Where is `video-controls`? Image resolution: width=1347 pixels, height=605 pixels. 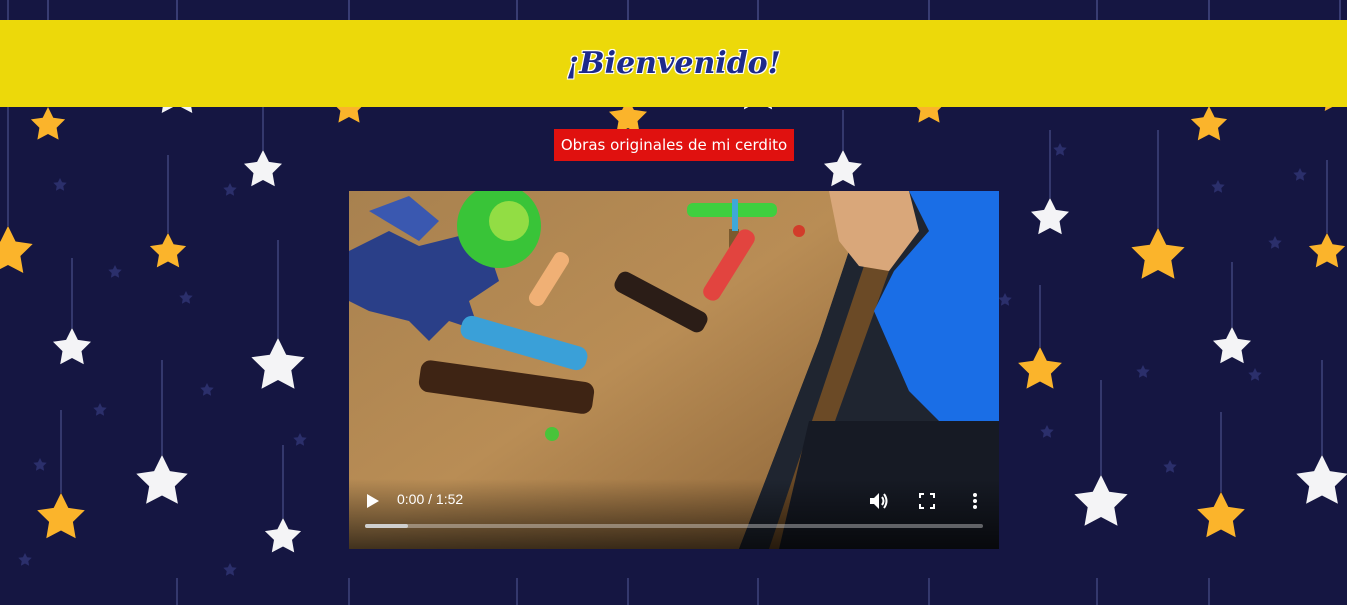 video-controls is located at coordinates (674, 514).